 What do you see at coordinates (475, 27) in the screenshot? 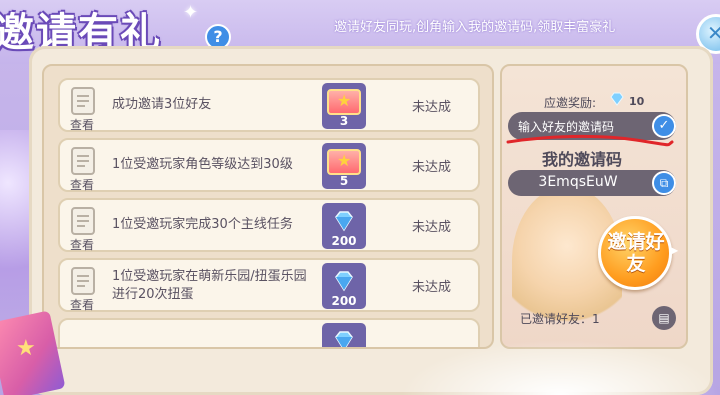
I see `page-subtitle: 邀请好友同玩,创角输入我的邀请码,领取丰富豪礼` at bounding box center [475, 27].